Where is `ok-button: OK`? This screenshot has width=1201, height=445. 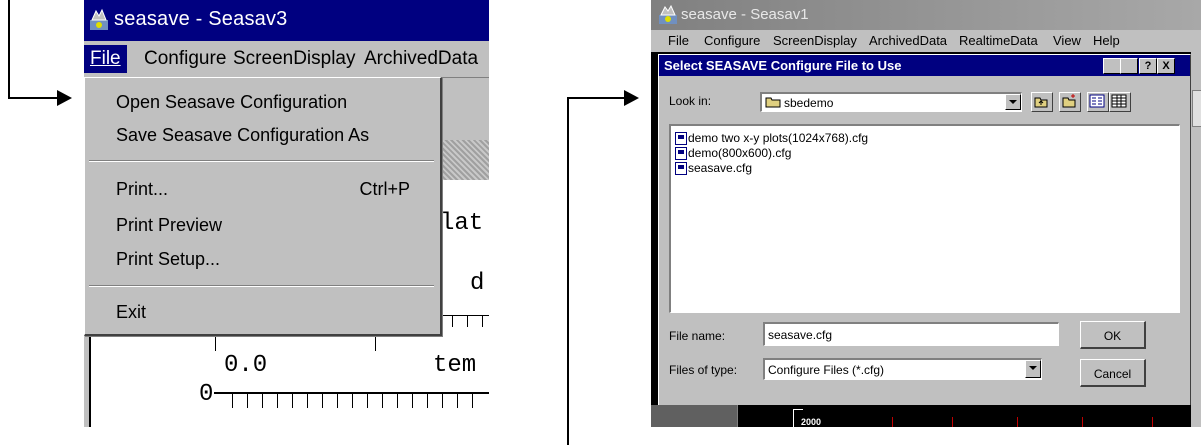
ok-button: OK is located at coordinates (1113, 335).